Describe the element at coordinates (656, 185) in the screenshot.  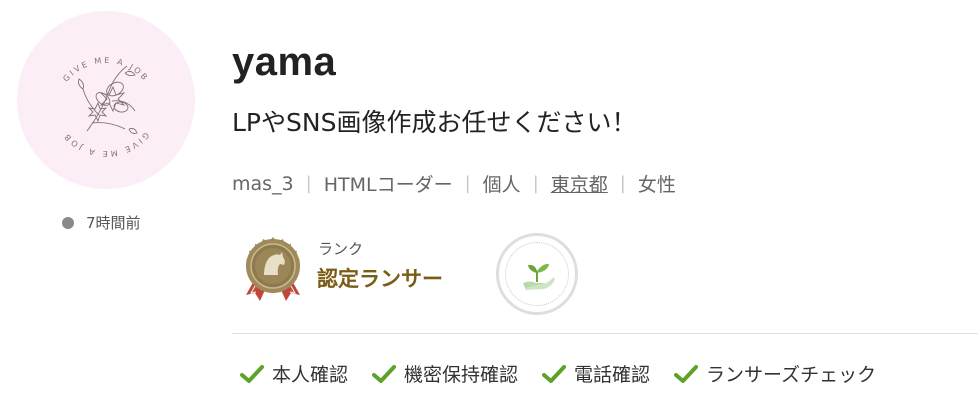
I see `gender: 女性` at that location.